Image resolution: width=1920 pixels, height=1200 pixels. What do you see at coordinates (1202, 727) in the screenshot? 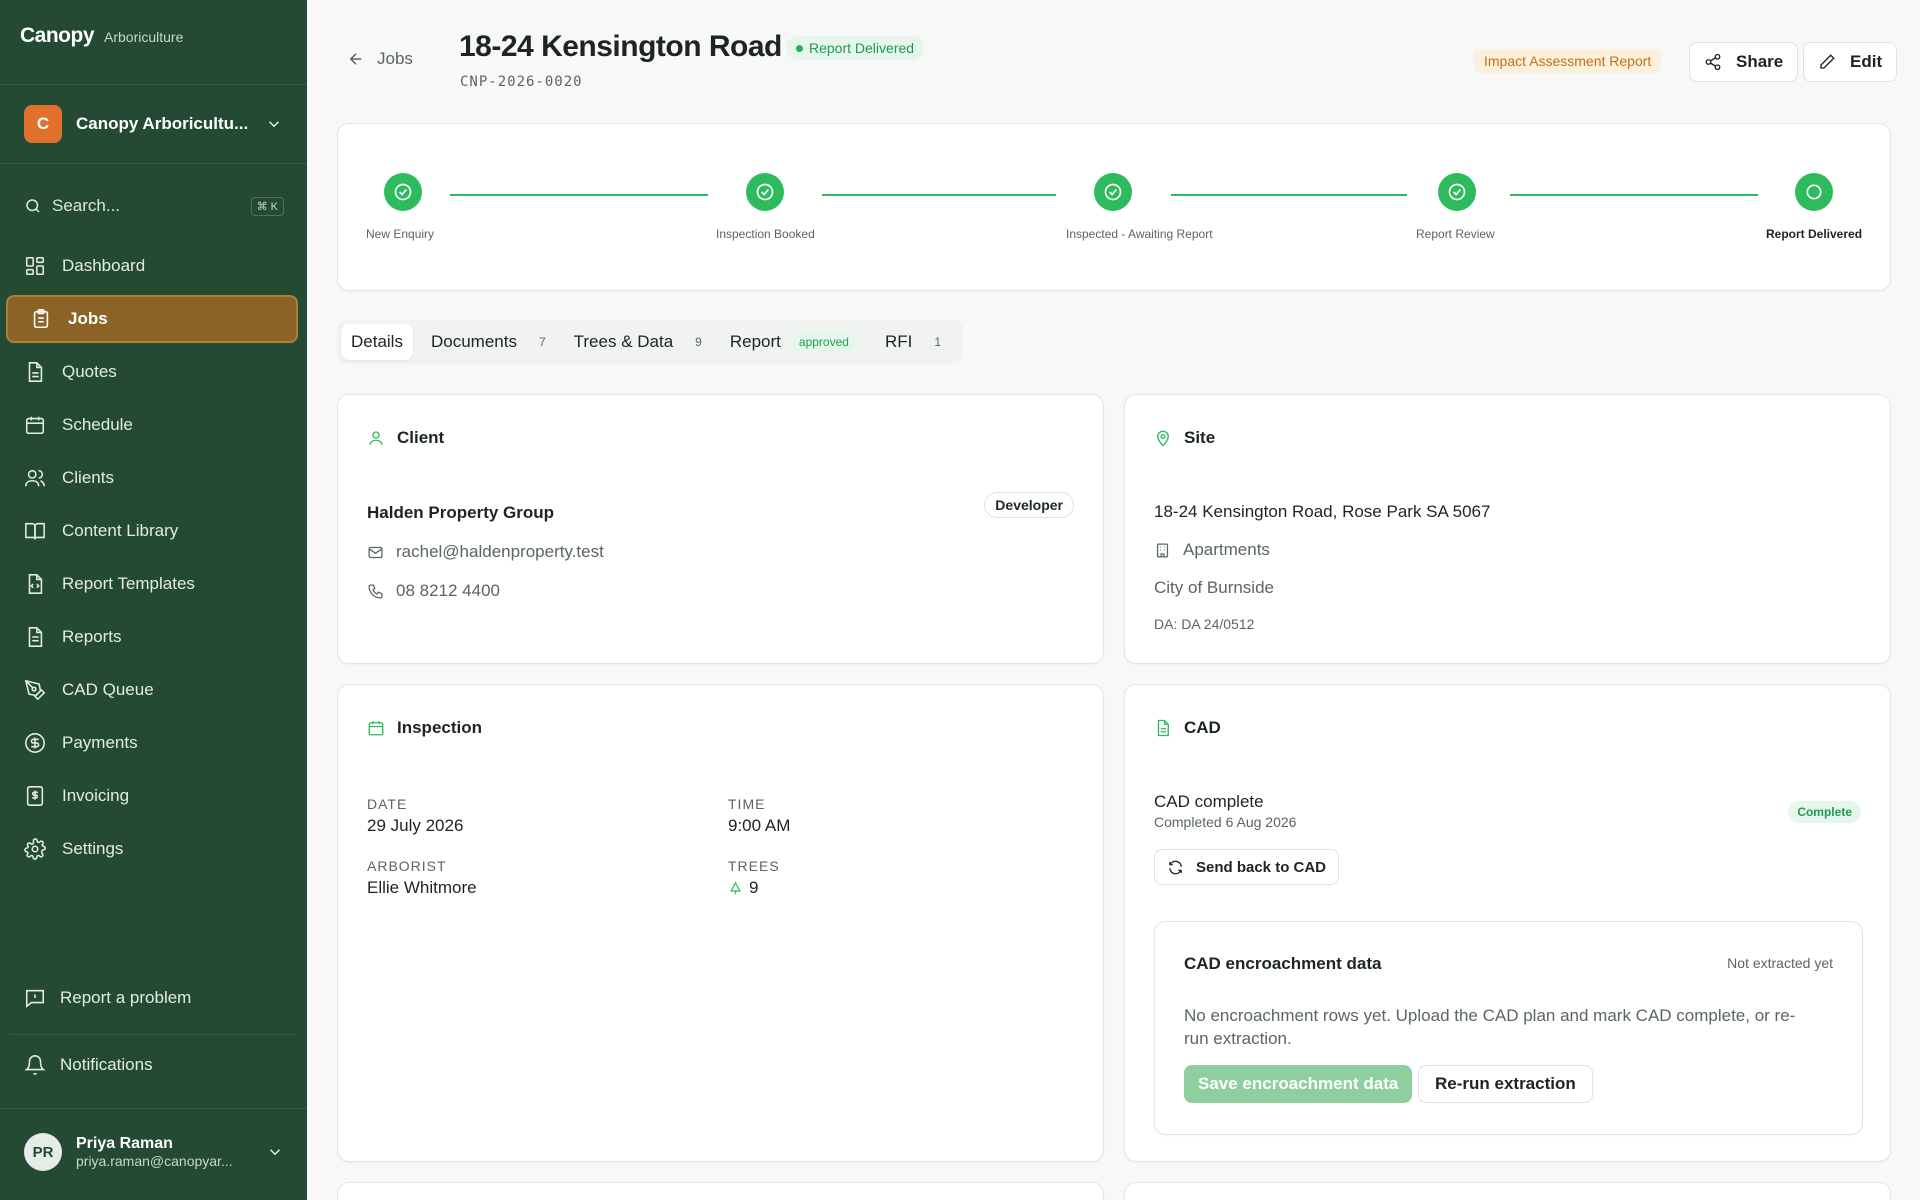
I see `card-title-label: CAD` at bounding box center [1202, 727].